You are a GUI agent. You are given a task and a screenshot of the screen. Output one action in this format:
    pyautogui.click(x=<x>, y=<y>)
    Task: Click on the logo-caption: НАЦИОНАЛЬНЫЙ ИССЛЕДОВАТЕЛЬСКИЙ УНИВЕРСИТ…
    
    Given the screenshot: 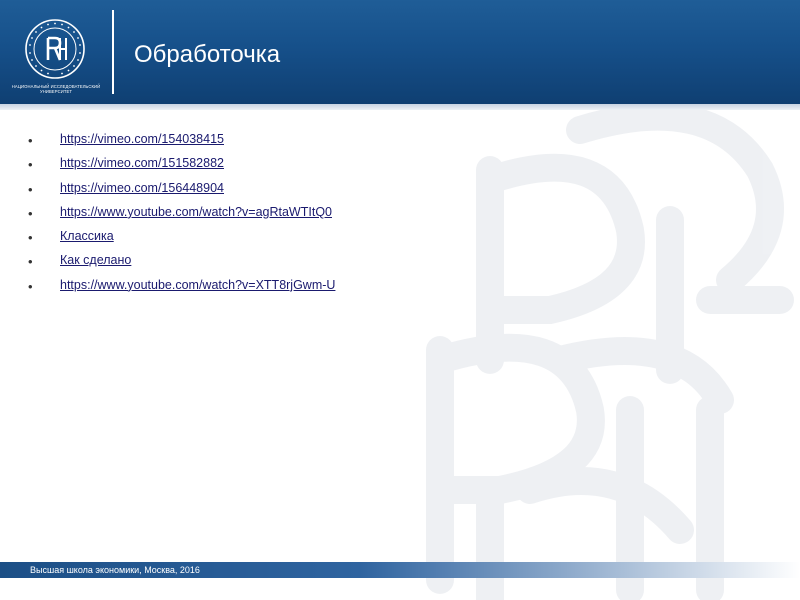 What is the action you would take?
    pyautogui.click(x=56, y=89)
    